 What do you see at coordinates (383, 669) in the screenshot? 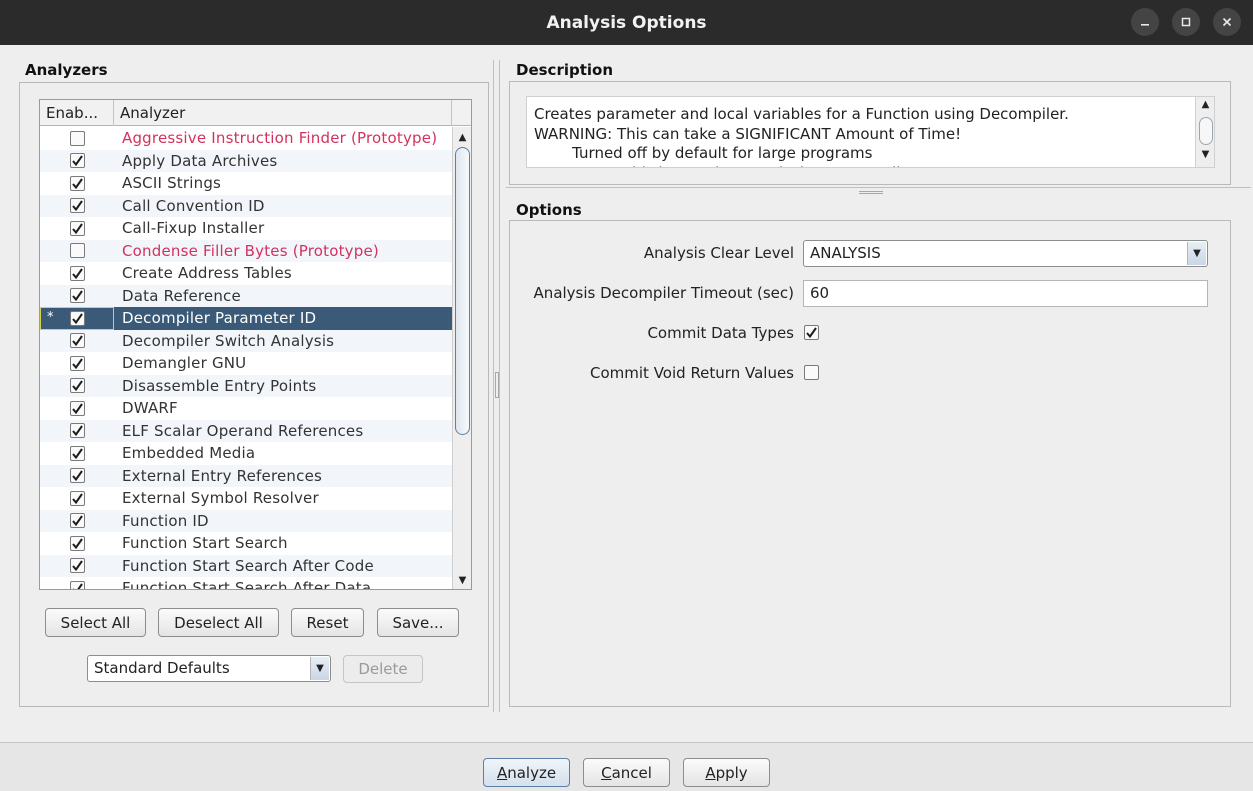
I see `delete-profile-button: Delete` at bounding box center [383, 669].